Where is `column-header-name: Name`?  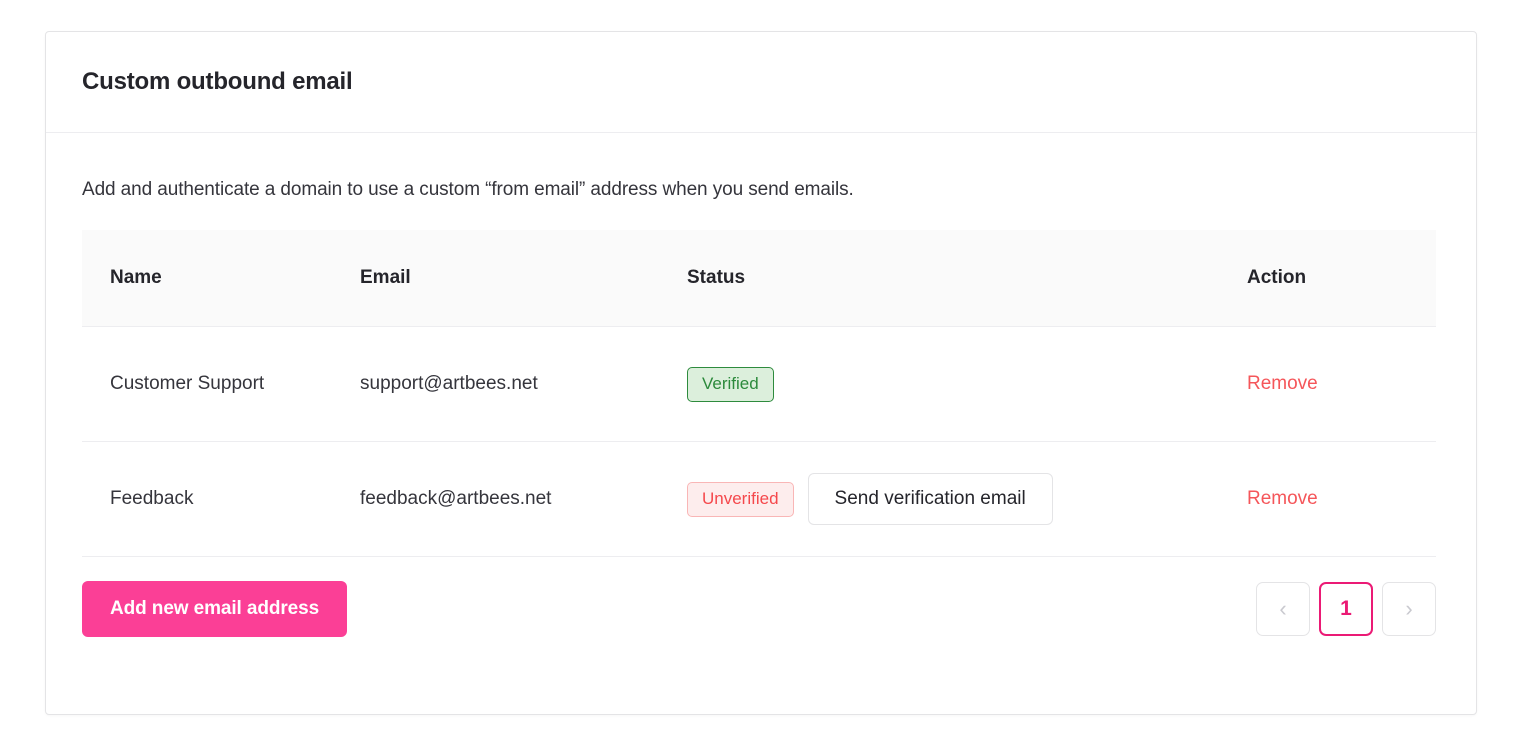 column-header-name: Name is located at coordinates (136, 277).